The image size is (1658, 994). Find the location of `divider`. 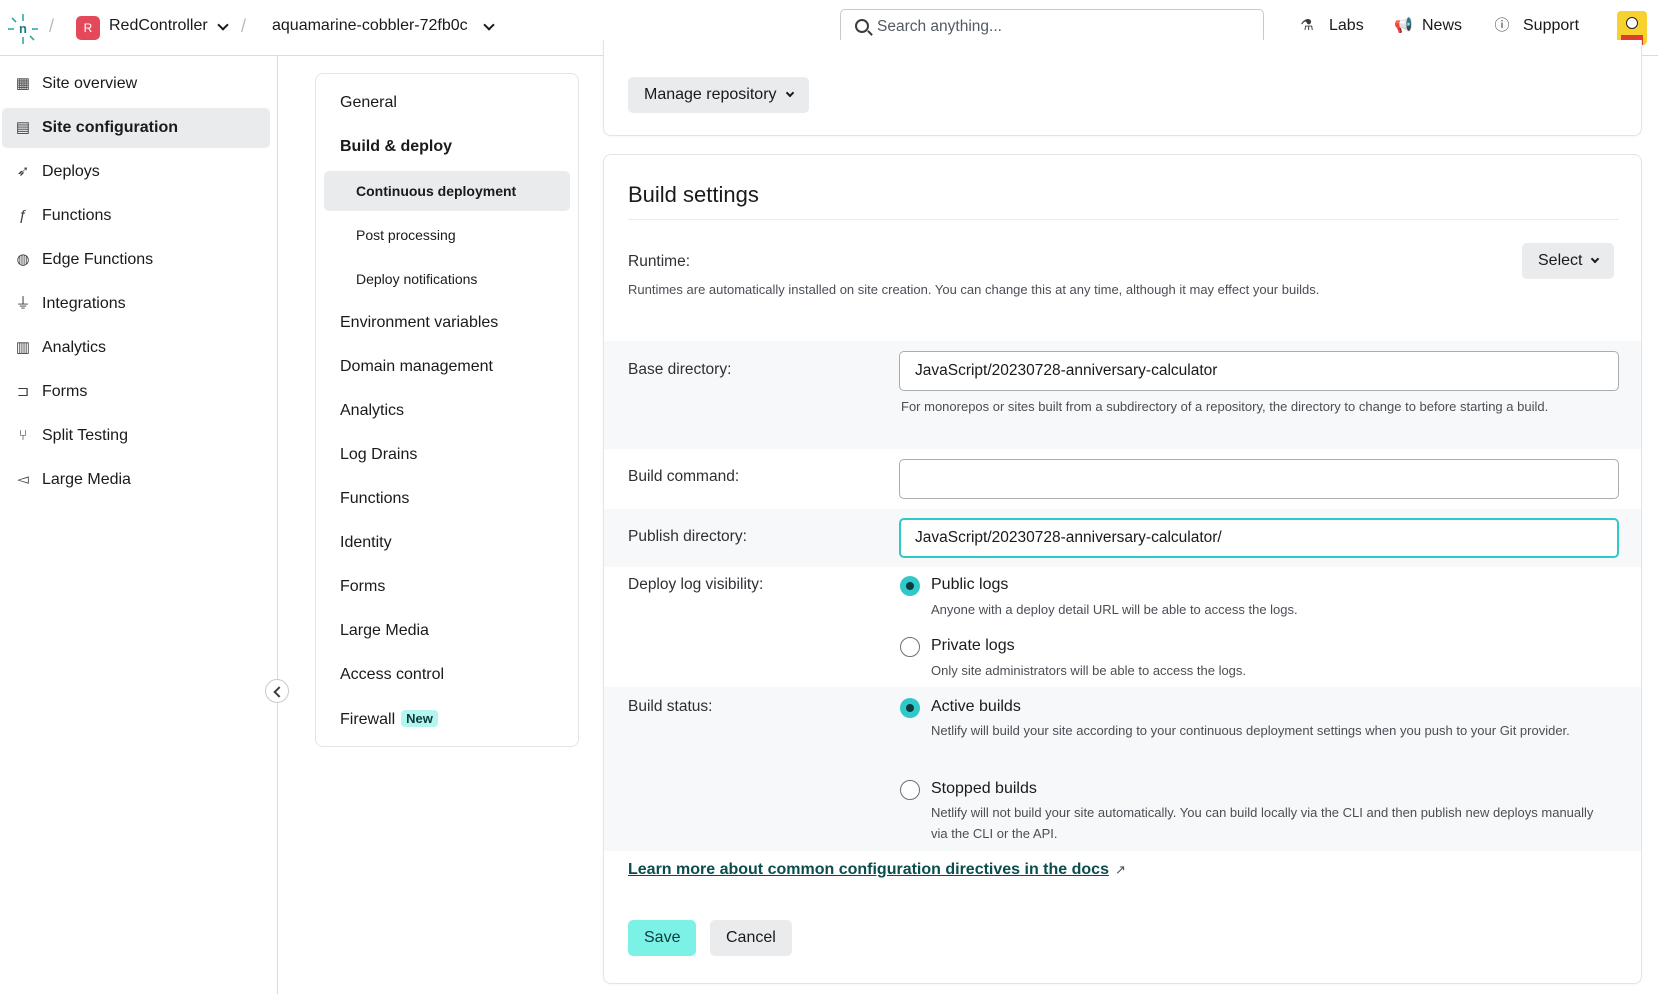

divider is located at coordinates (1123, 219).